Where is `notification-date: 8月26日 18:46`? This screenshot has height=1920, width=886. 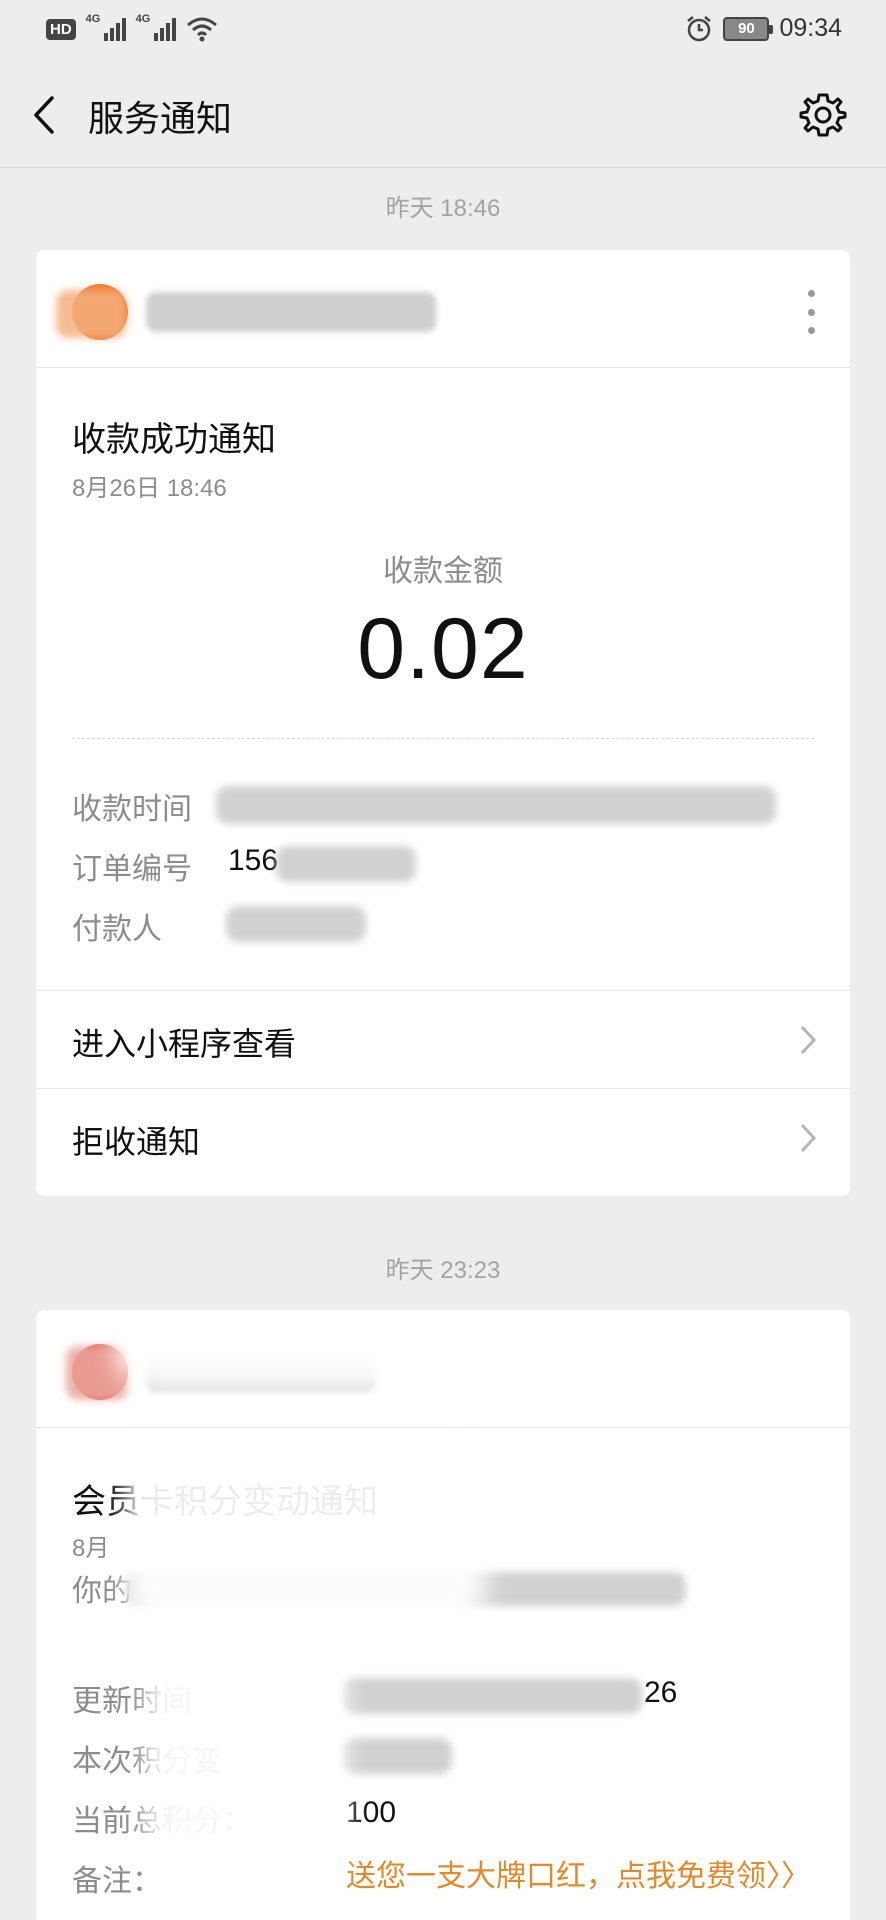 notification-date: 8月26日 18:46 is located at coordinates (149, 488).